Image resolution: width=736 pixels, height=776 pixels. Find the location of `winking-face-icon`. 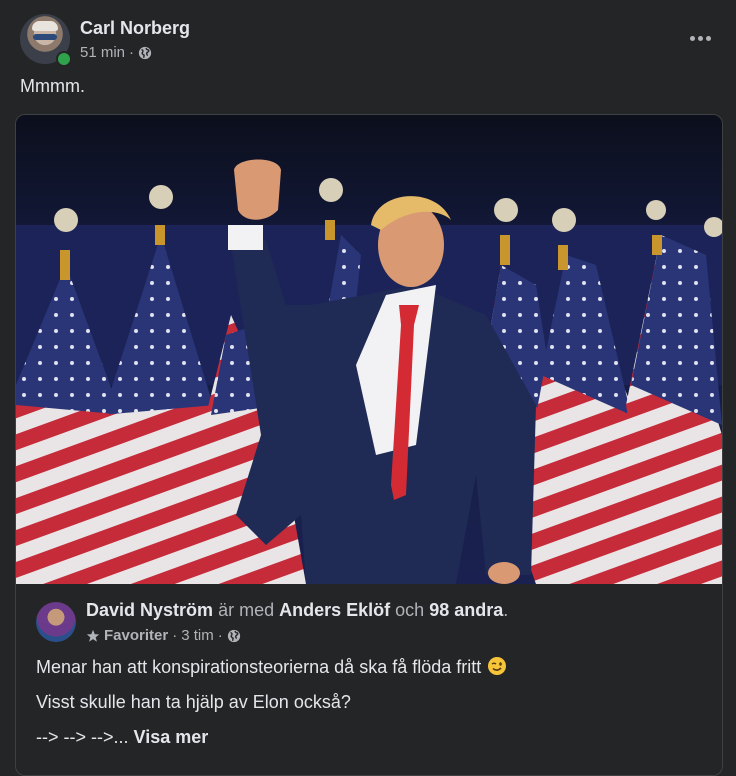

winking-face-icon is located at coordinates (497, 666).